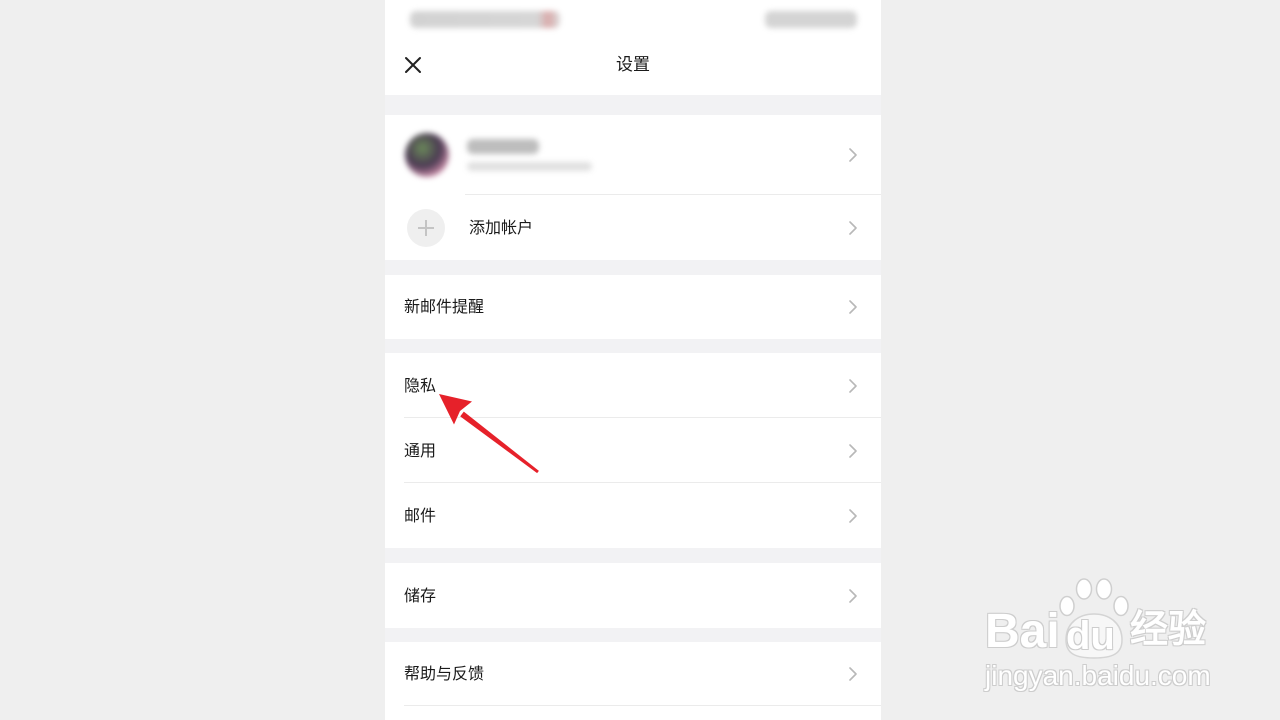 Image resolution: width=1280 pixels, height=720 pixels. I want to click on status-bar, so click(633, 18).